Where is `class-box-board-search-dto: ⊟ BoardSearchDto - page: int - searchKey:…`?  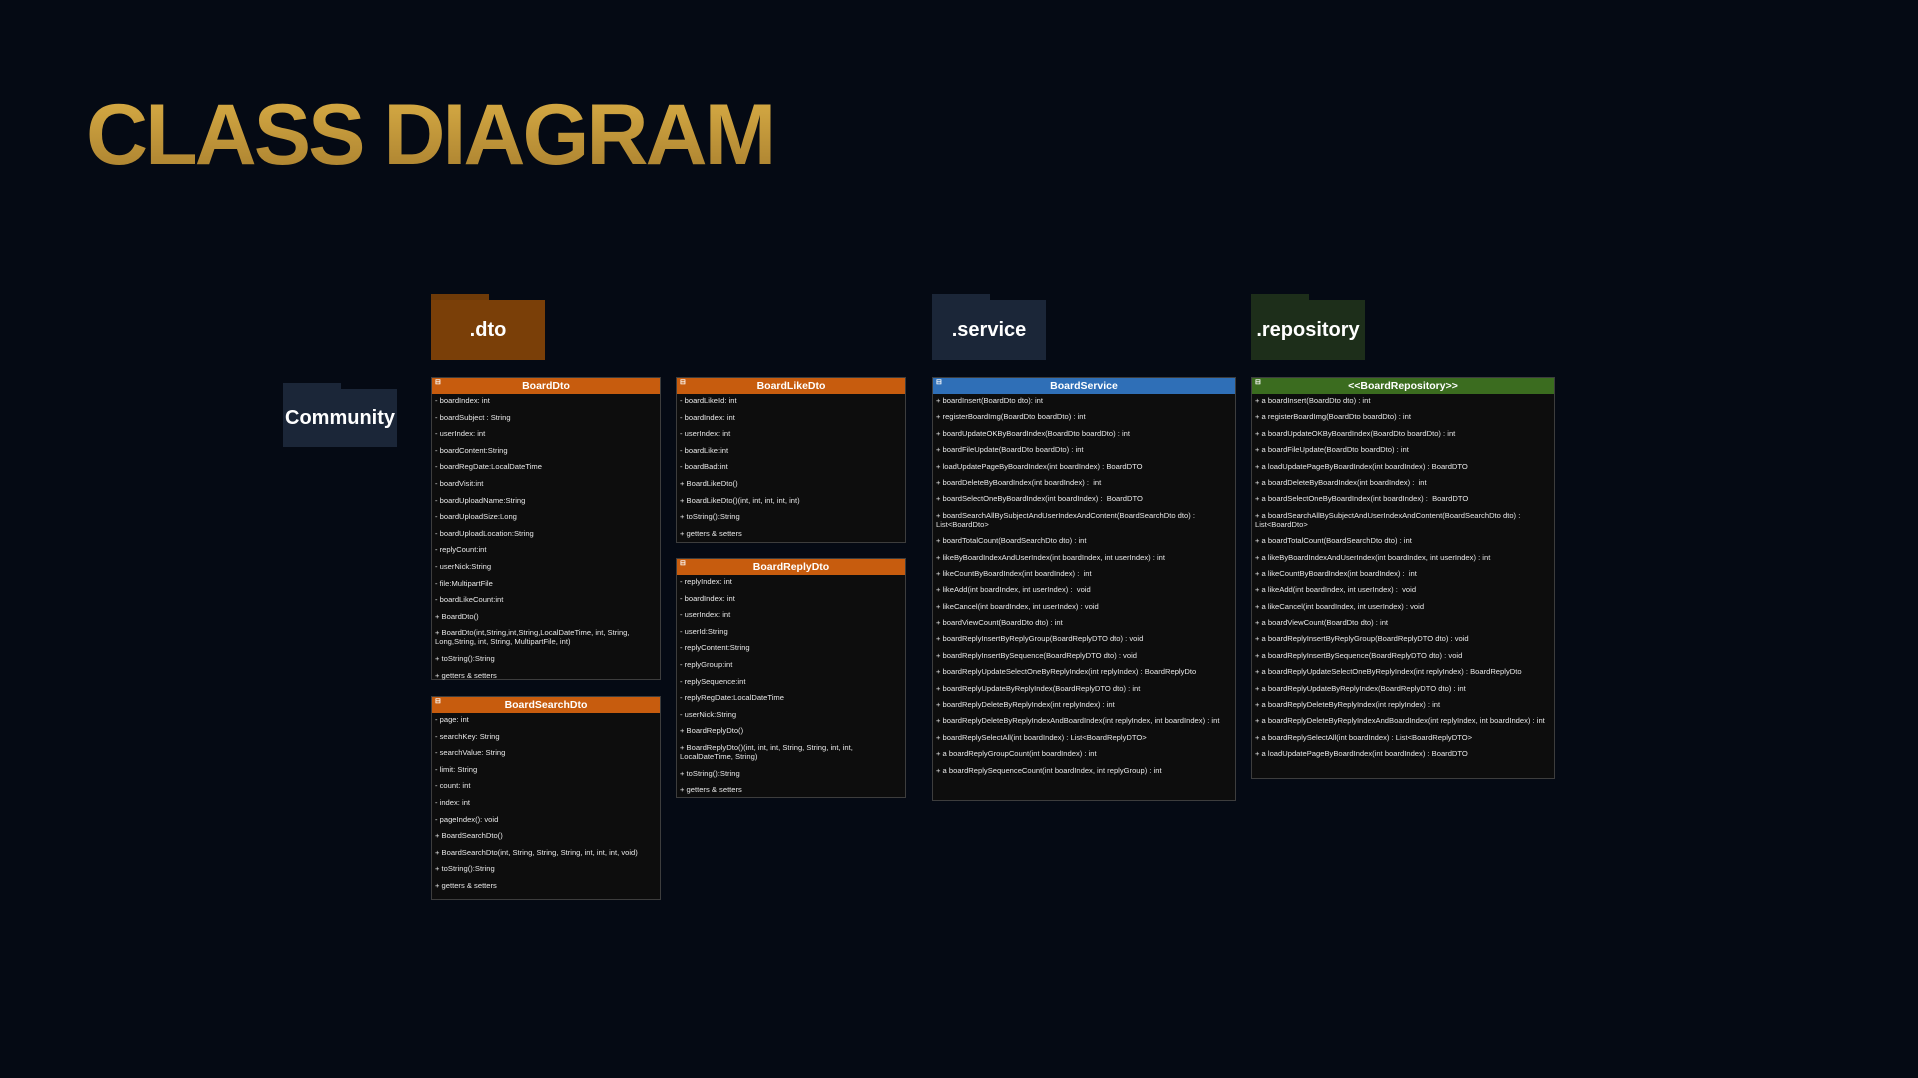
class-box-board-search-dto: ⊟ BoardSearchDto - page: int - searchKey:… is located at coordinates (546, 798).